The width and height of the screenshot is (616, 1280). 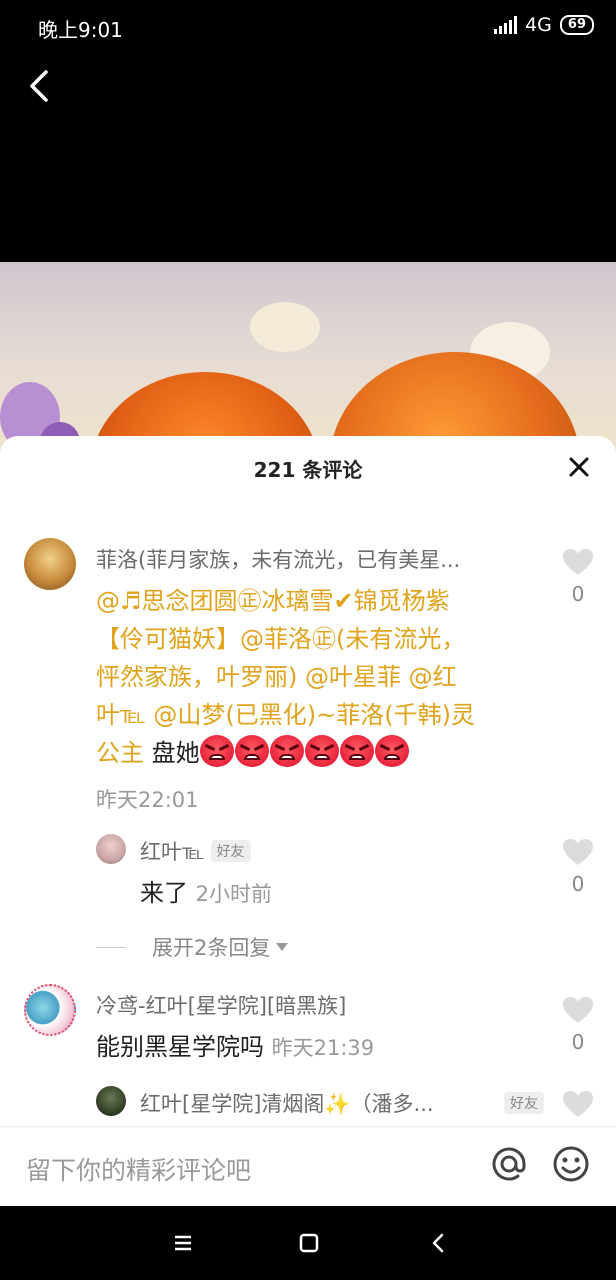 What do you see at coordinates (571, 1164) in the screenshot?
I see `smiley-icon` at bounding box center [571, 1164].